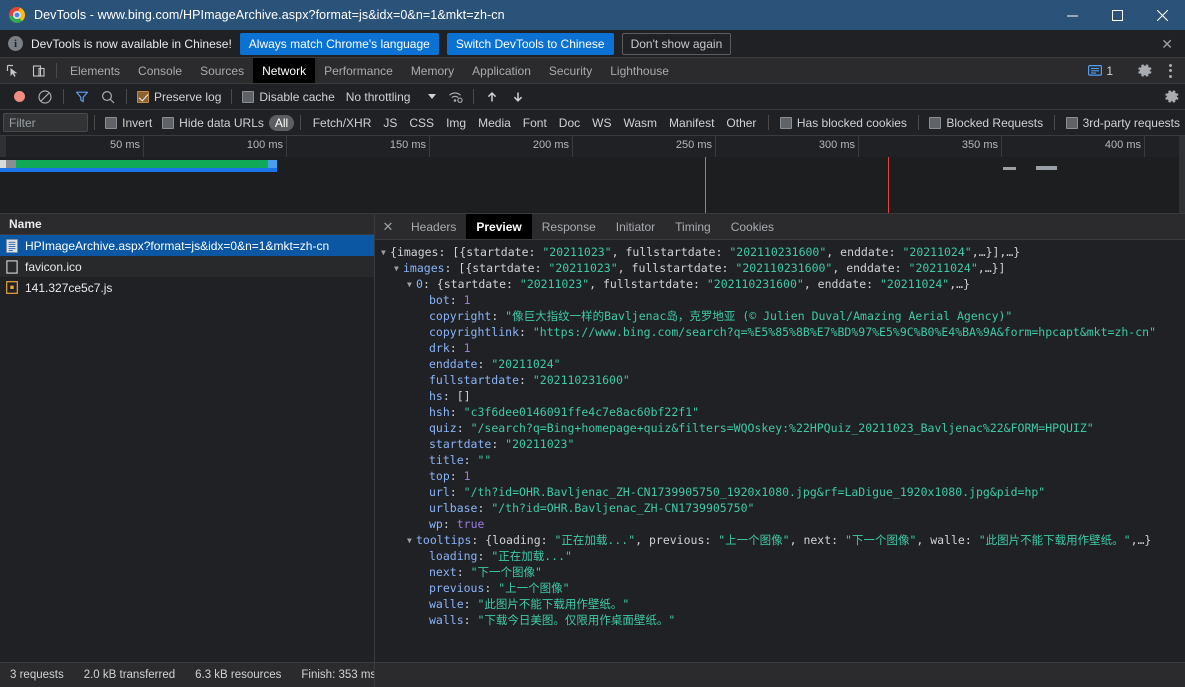 This screenshot has height=687, width=1185. I want to click on json-tree-line: hs: [], so click(783, 396).